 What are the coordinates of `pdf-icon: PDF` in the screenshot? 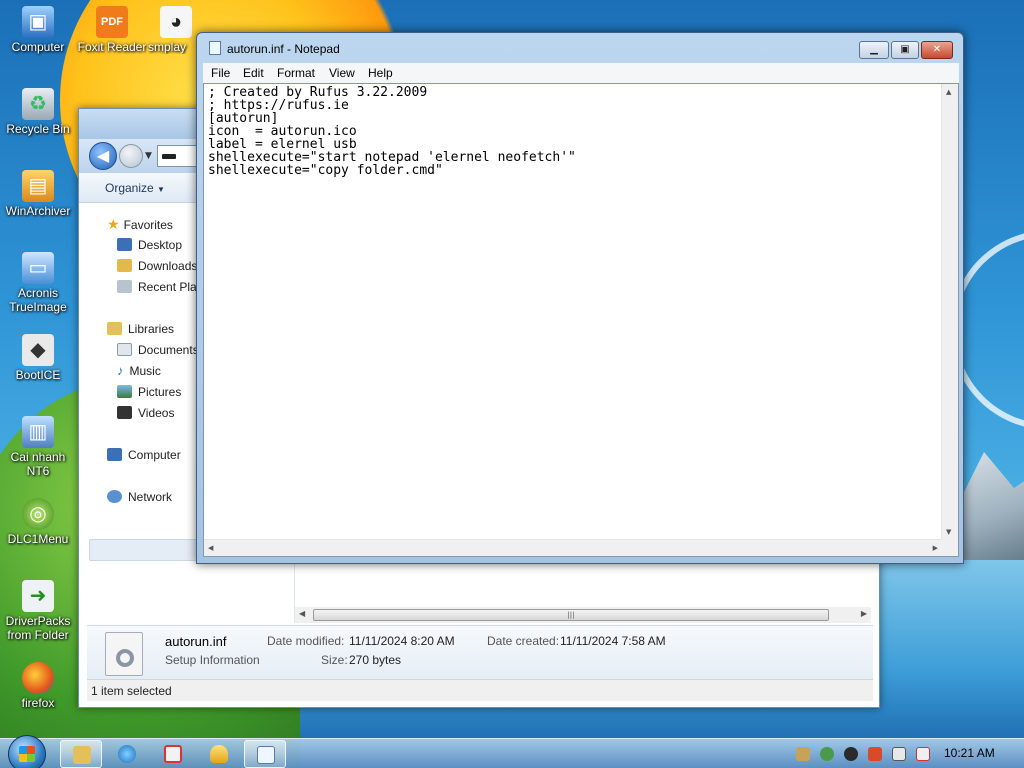 It's located at (112, 22).